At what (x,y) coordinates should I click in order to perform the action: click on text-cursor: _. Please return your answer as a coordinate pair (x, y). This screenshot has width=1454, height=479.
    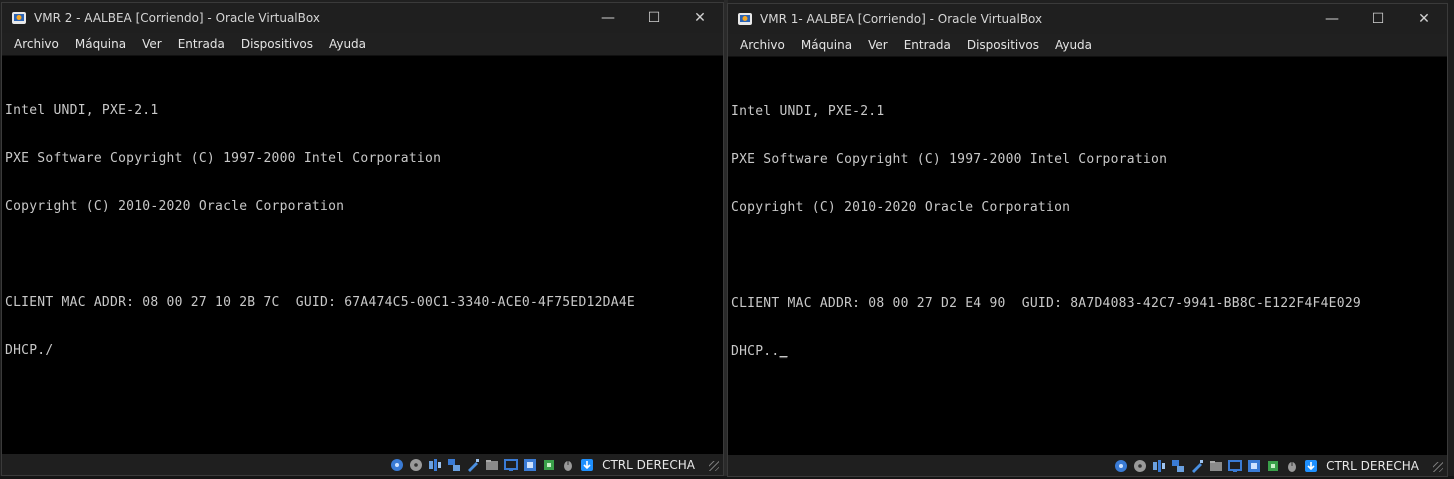
    Looking at the image, I should click on (783, 351).